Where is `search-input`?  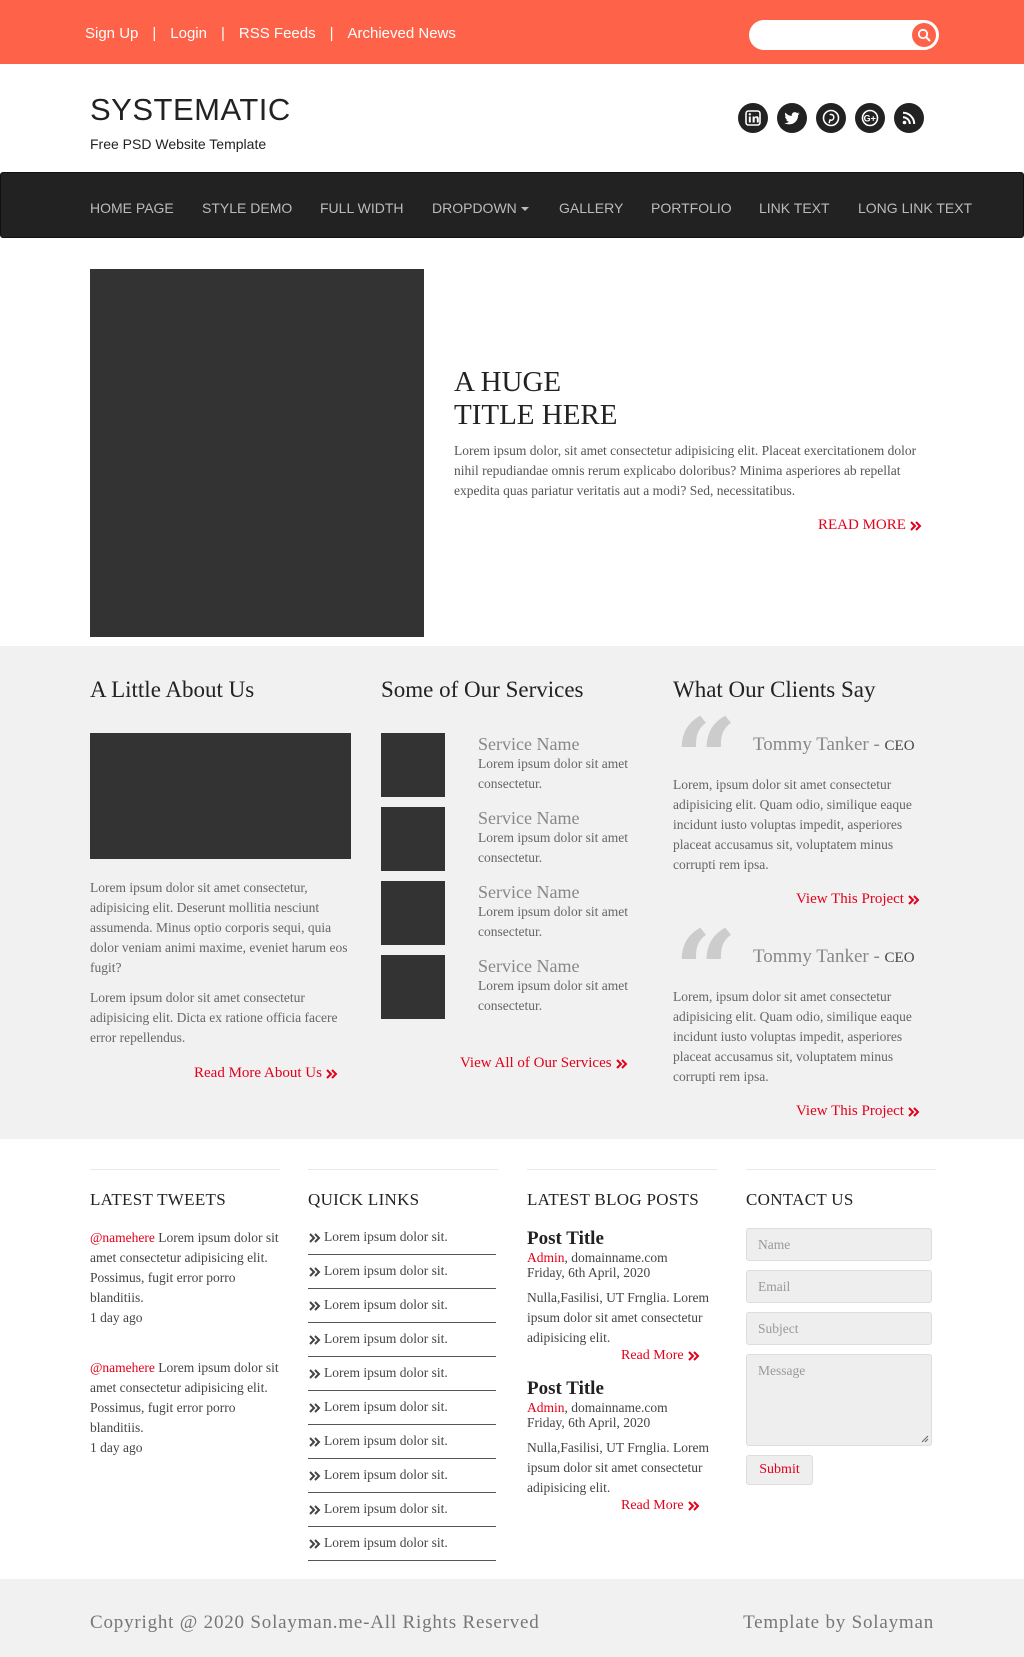 search-input is located at coordinates (844, 35).